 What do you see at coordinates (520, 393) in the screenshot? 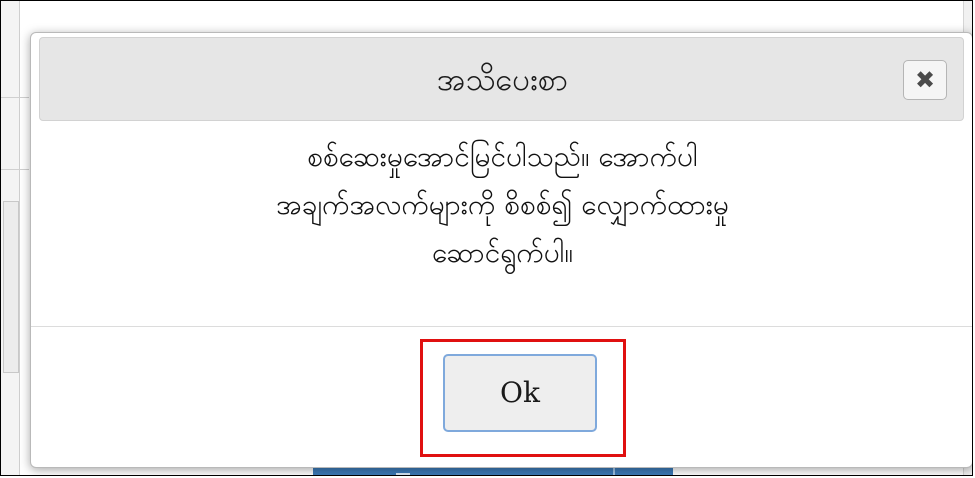
I see `ok-button: Ok` at bounding box center [520, 393].